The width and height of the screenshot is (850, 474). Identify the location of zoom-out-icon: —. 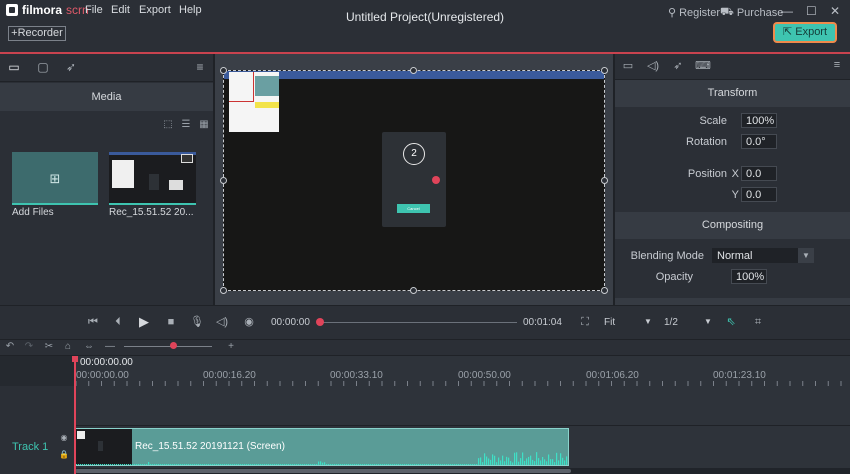
(110, 347).